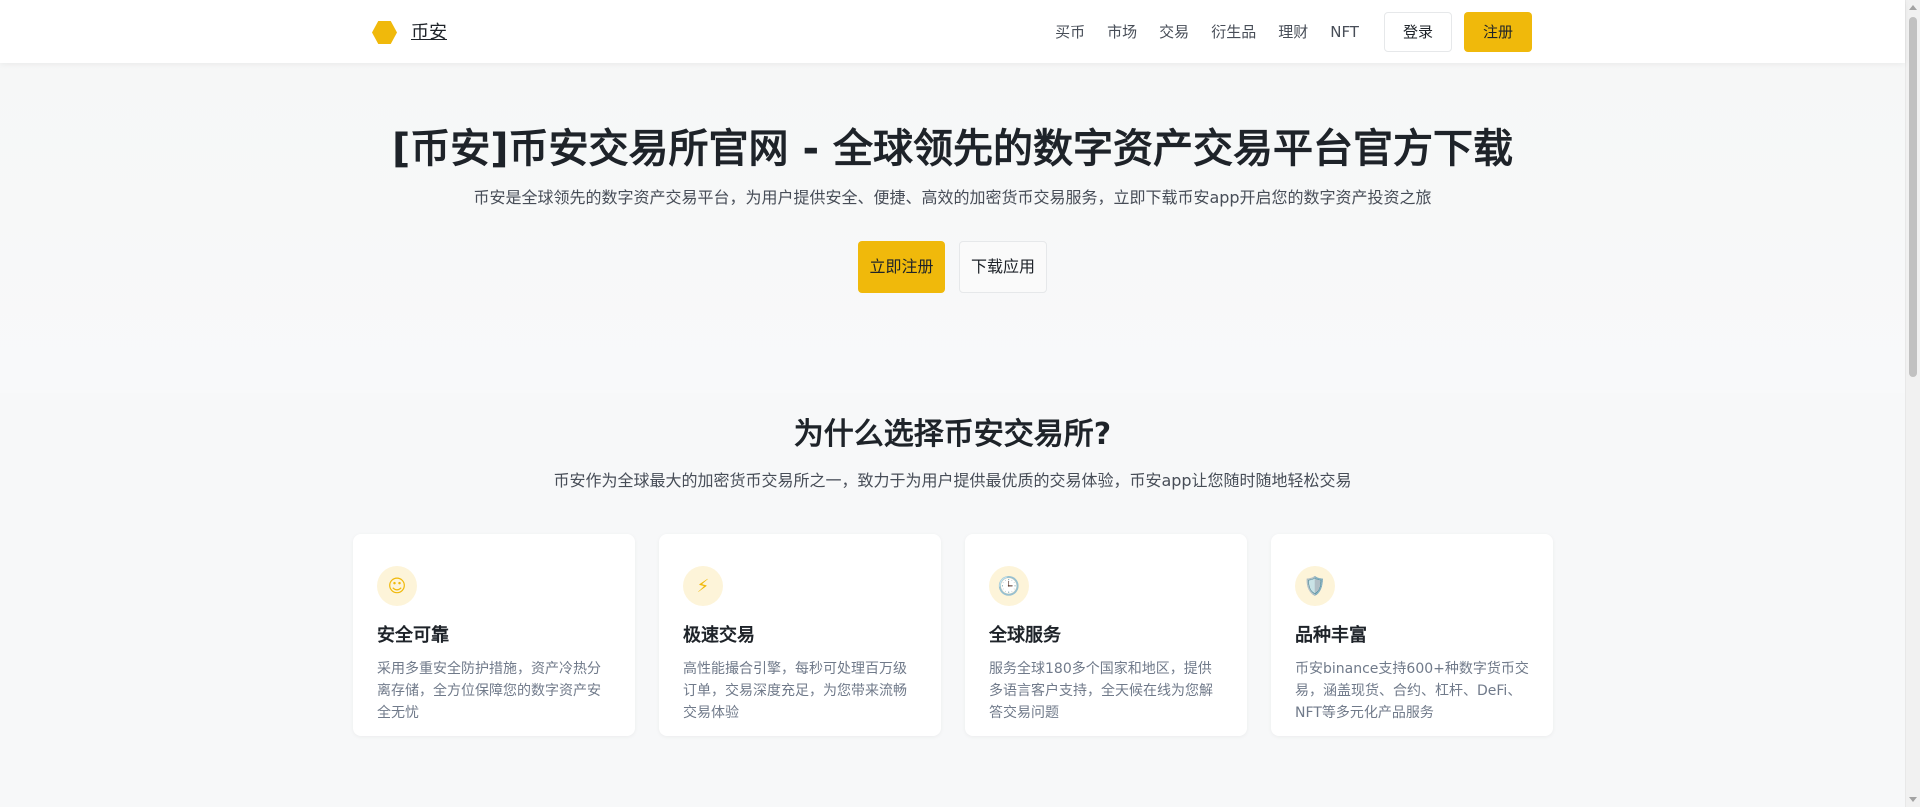 This screenshot has height=807, width=1920. I want to click on feature-description: 高性能撮合引擎，每秒可处理百万级订单，交易深度充足，为您带来流畅交易体验, so click(795, 691).